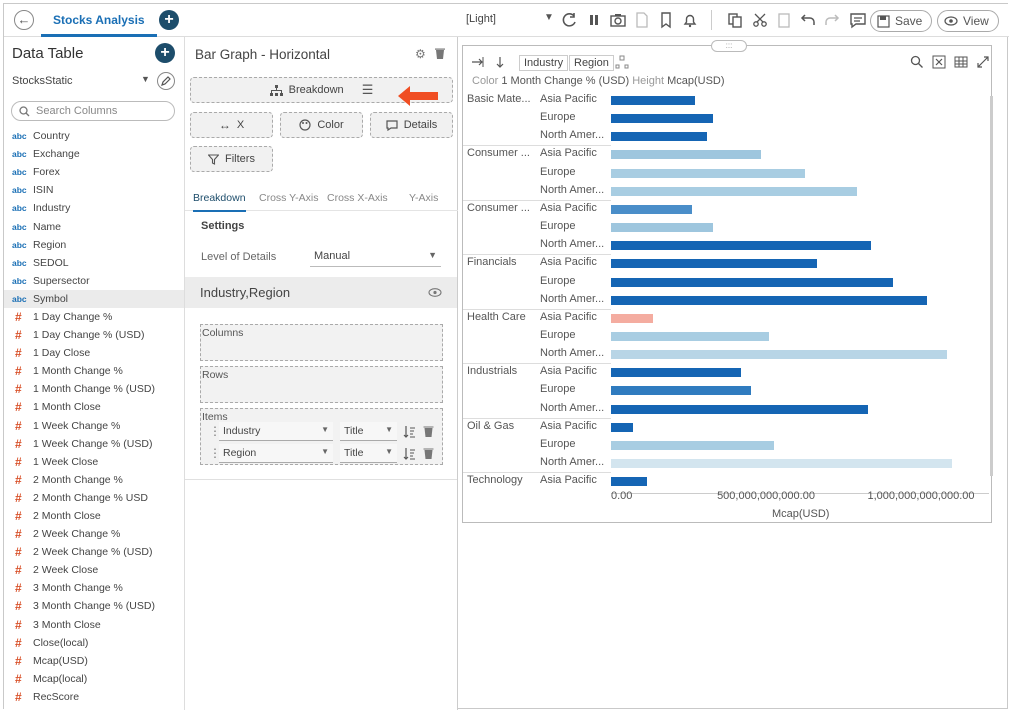 This screenshot has height=712, width=1011. What do you see at coordinates (423, 198) in the screenshot?
I see `tab-y-axis: Y-Axis` at bounding box center [423, 198].